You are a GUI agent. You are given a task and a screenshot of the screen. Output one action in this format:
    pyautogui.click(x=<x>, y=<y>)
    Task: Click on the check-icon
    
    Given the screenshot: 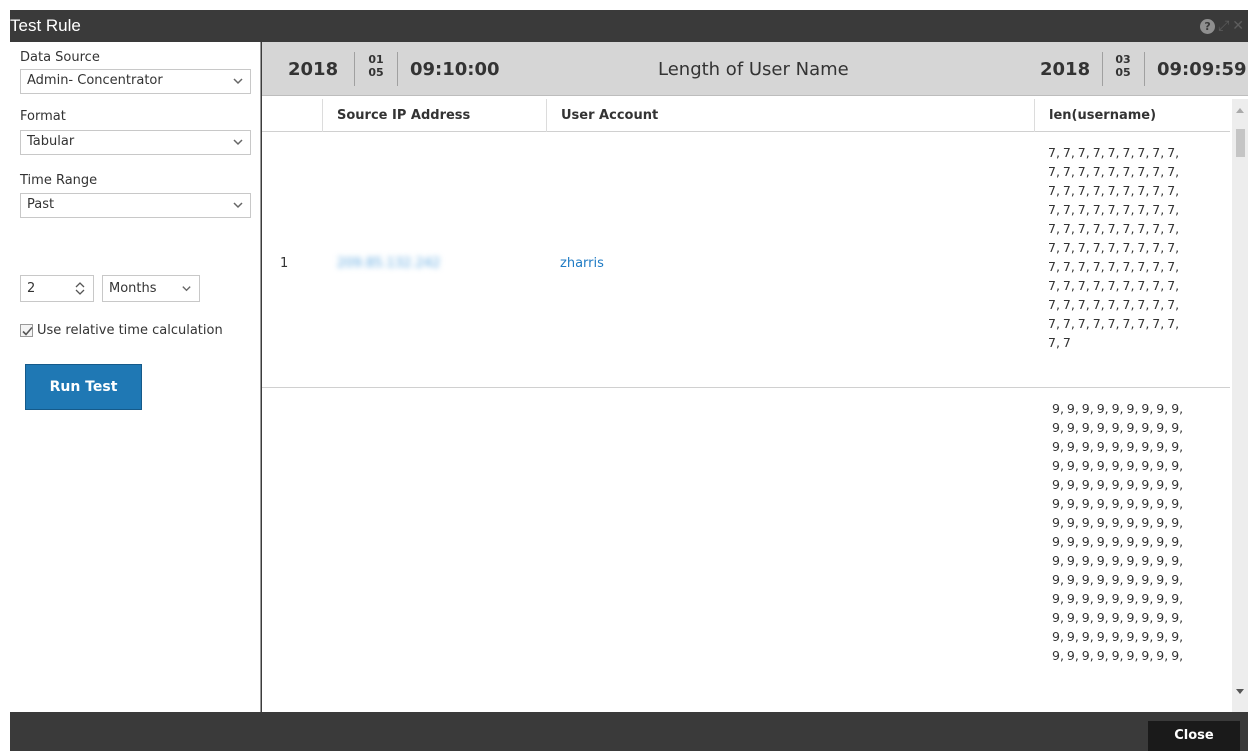 What is the action you would take?
    pyautogui.click(x=27, y=331)
    